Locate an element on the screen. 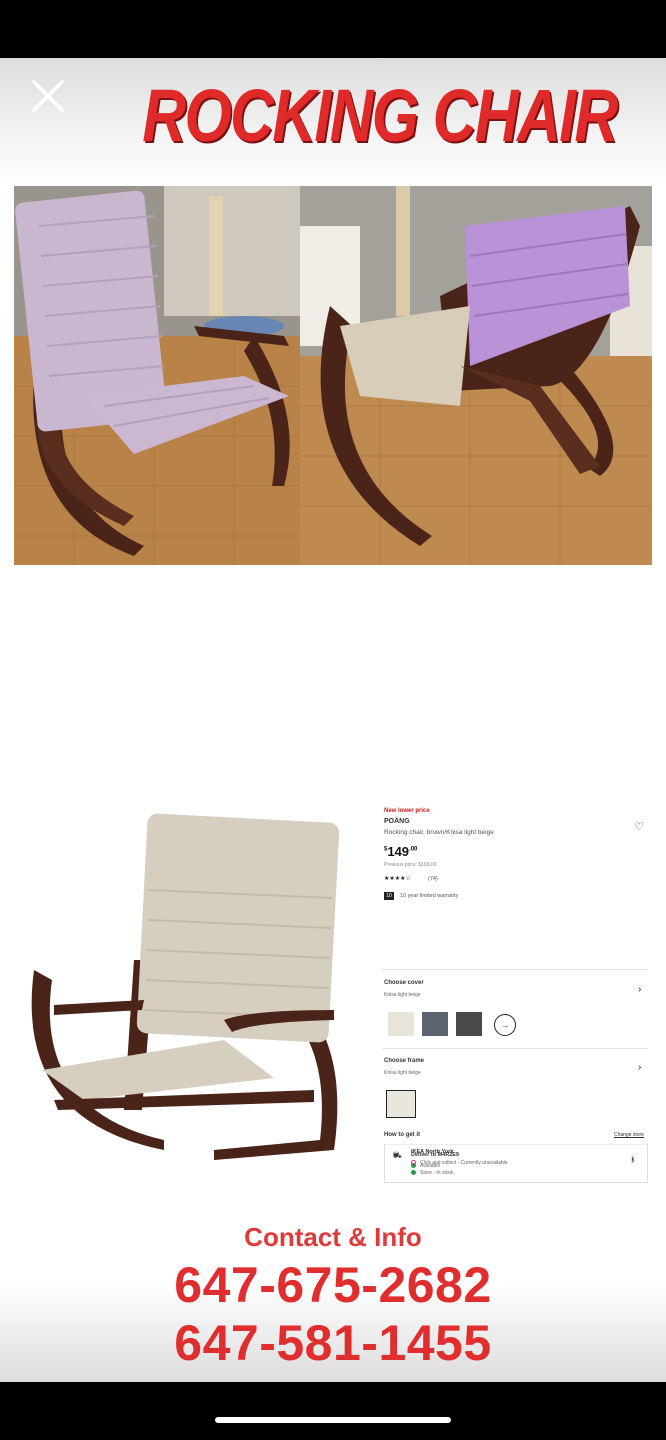  phone-number-1: 647-675-2682 is located at coordinates (333, 1285).